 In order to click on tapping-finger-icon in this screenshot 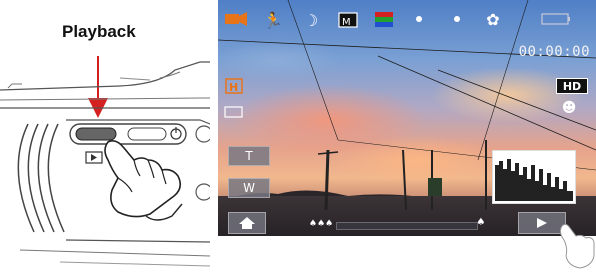, I will do `click(577, 246)`.